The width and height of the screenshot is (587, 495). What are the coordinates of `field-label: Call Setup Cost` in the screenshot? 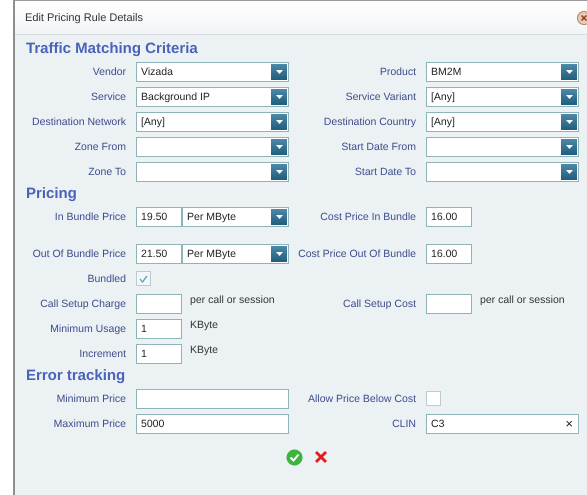 It's located at (379, 304).